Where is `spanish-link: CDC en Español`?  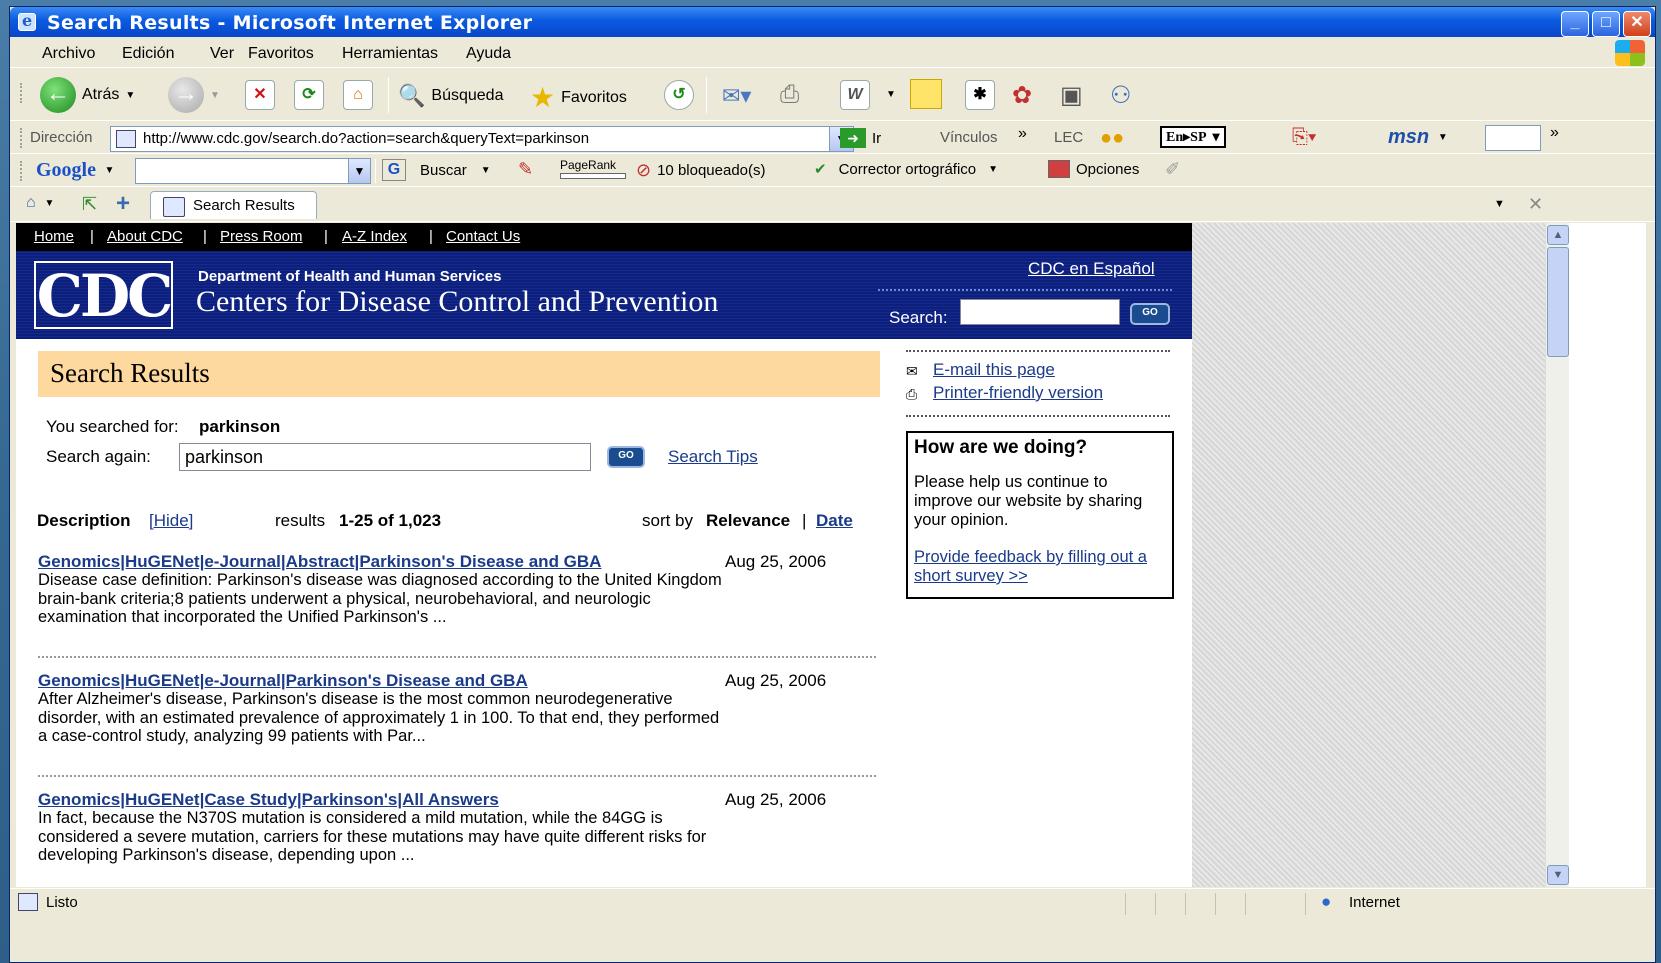 spanish-link: CDC en Español is located at coordinates (1091, 269).